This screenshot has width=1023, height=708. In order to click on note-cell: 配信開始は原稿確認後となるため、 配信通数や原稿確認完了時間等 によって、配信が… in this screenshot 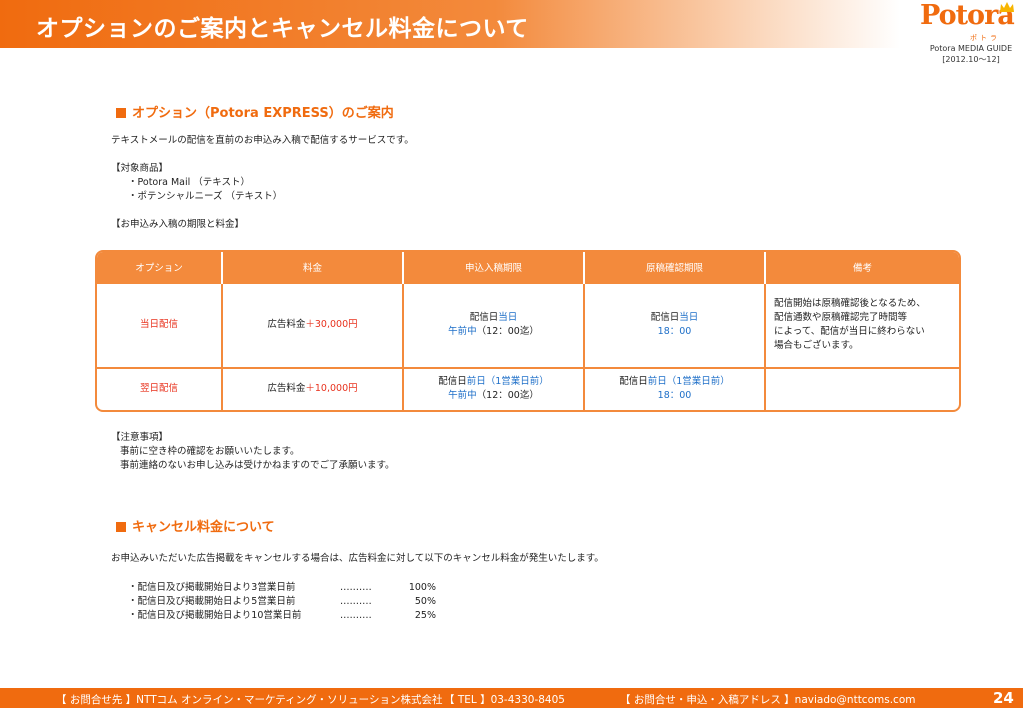, I will do `click(862, 325)`.